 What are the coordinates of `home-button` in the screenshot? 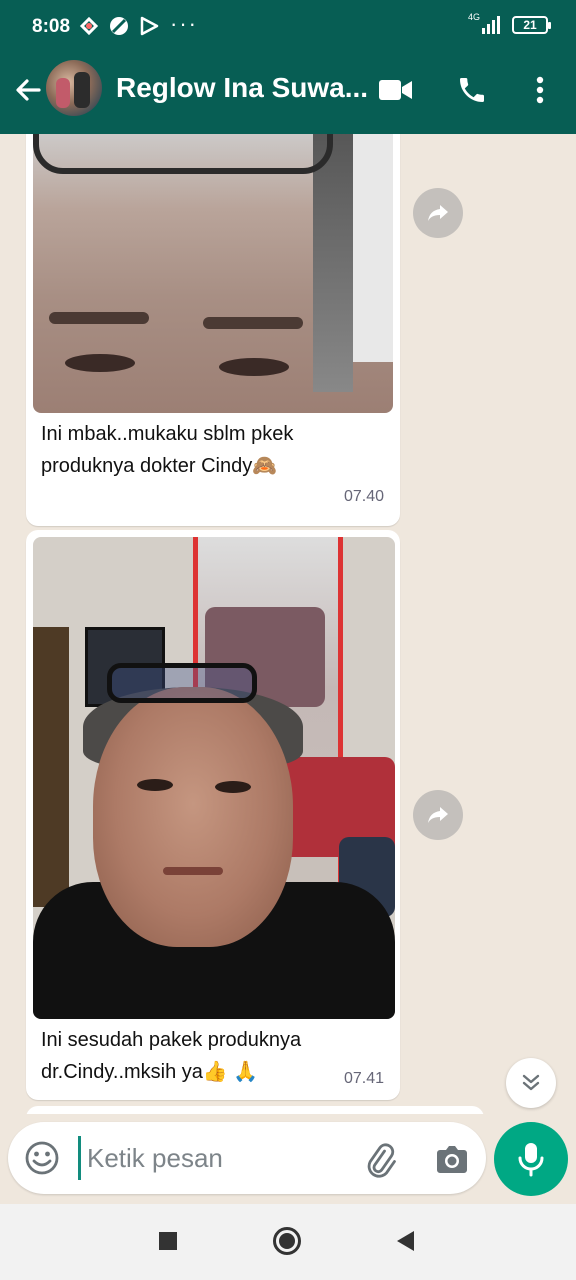 It's located at (287, 1241).